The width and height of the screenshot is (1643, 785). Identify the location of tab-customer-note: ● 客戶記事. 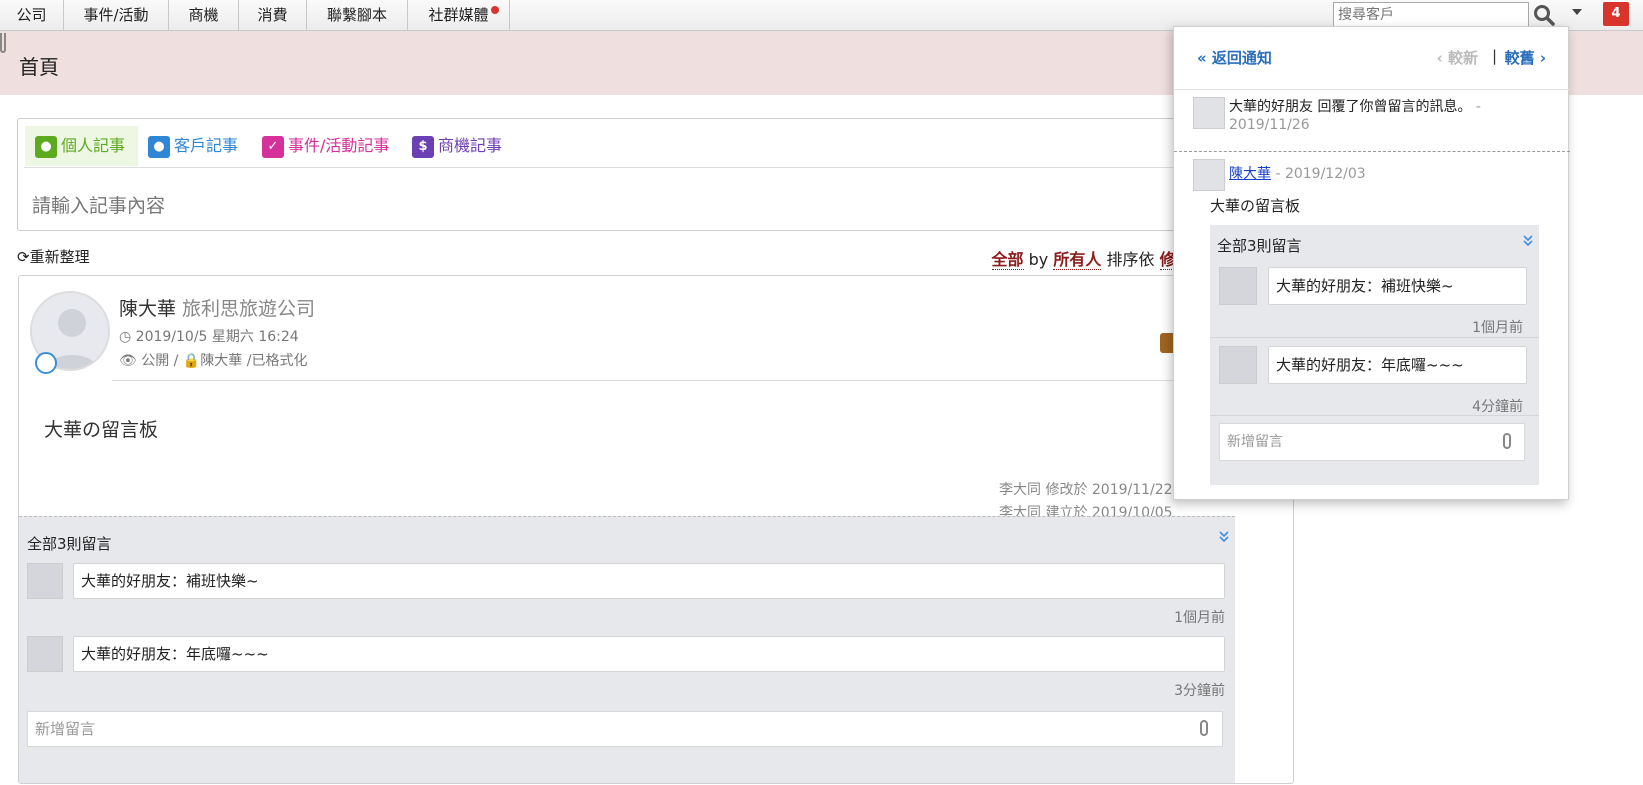
(188, 146).